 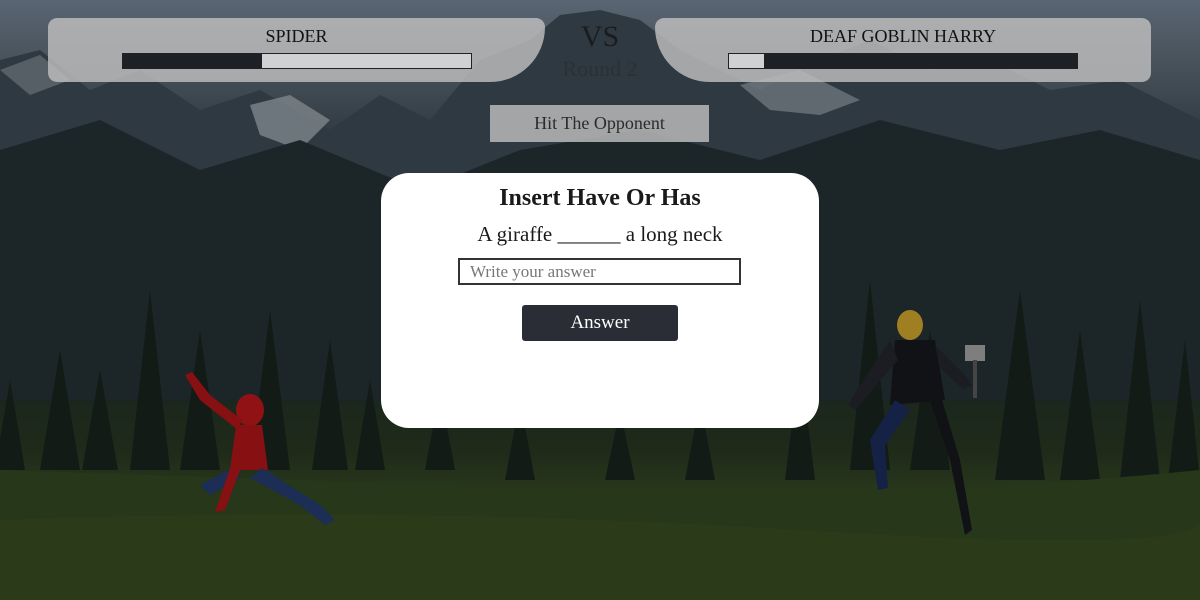 I want to click on vs-label: VS, so click(x=600, y=36).